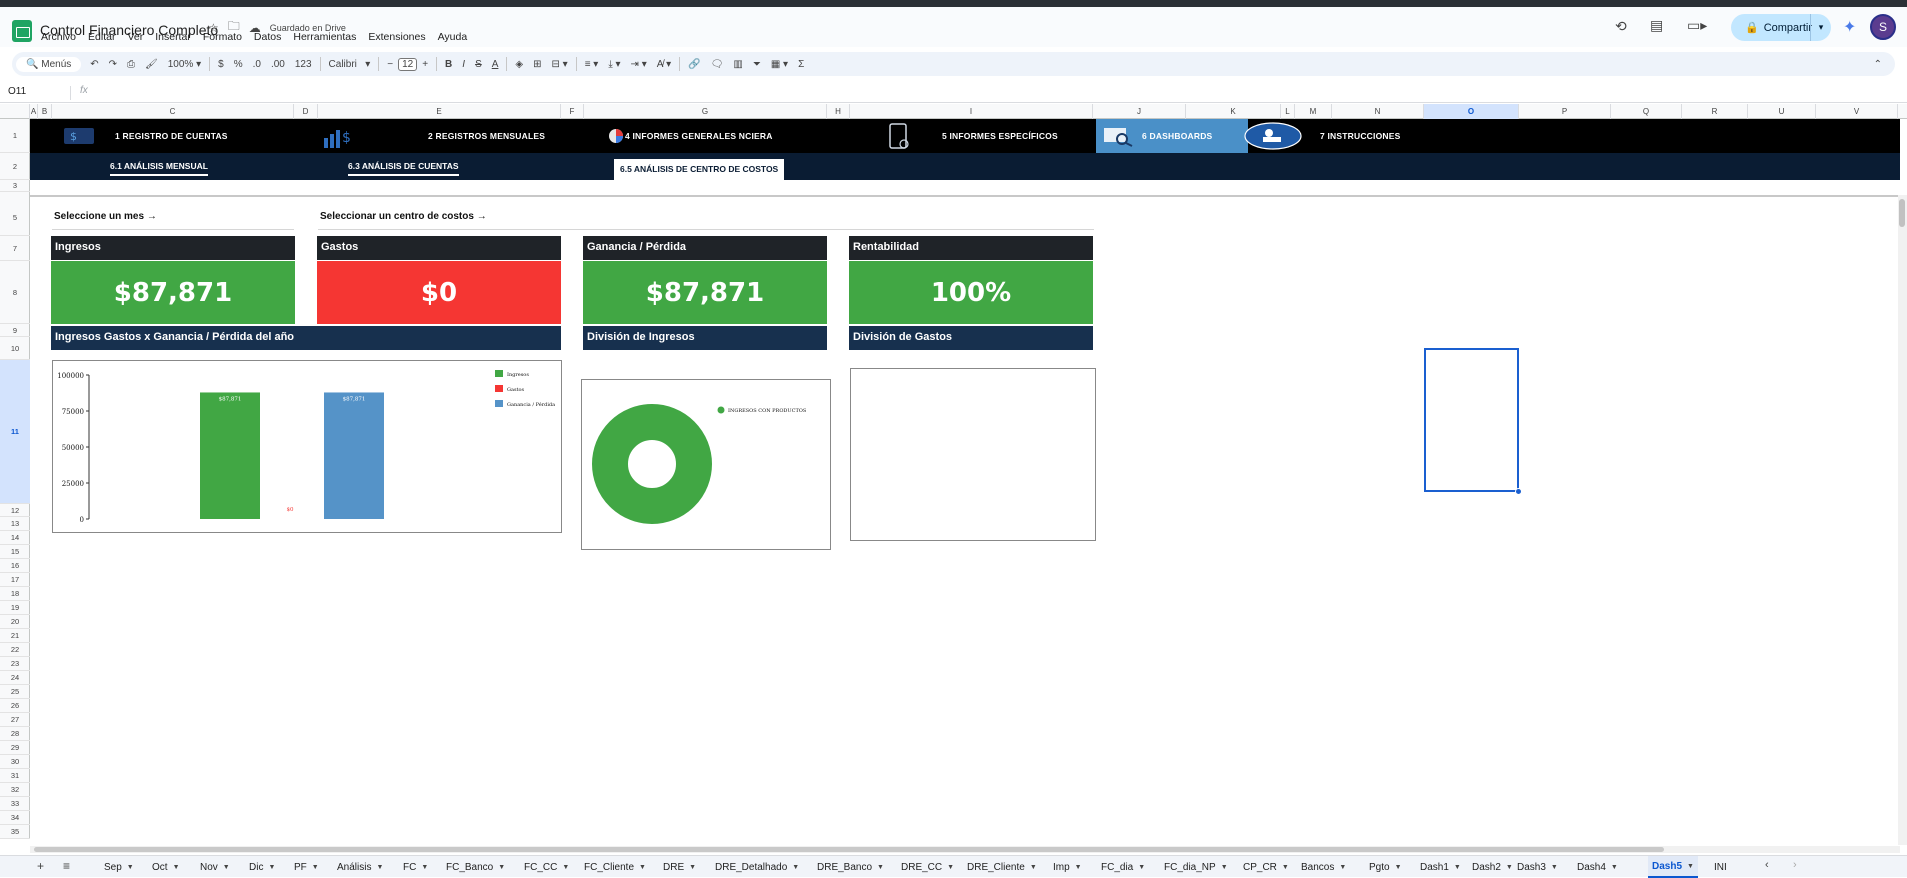 The height and width of the screenshot is (878, 1907). I want to click on functions-button: Σ, so click(801, 64).